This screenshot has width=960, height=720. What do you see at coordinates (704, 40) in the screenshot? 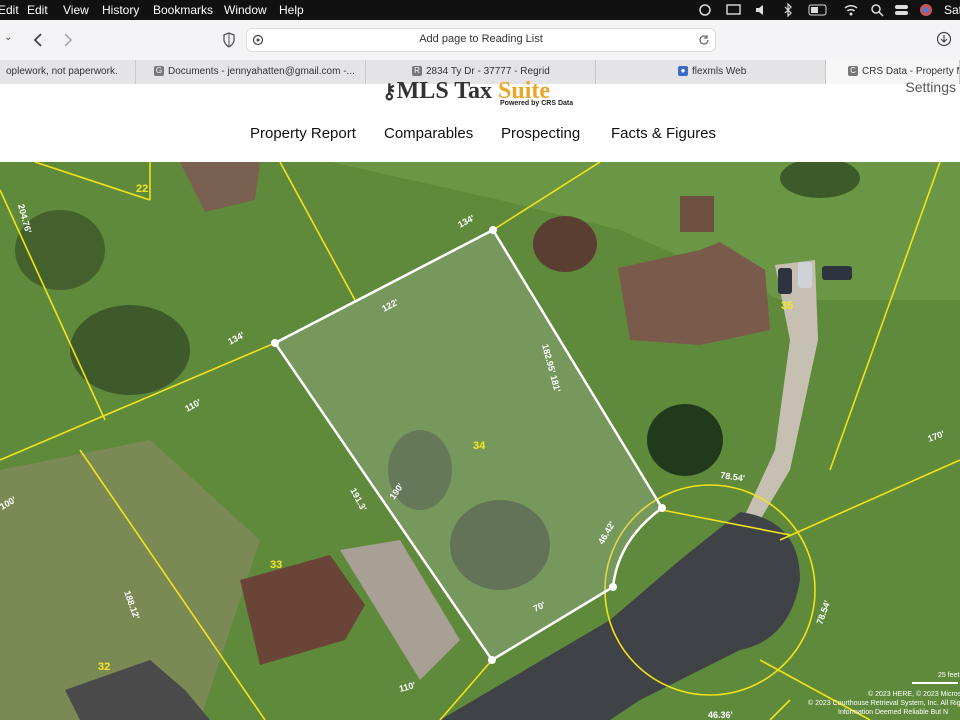
I see `reload-icon` at bounding box center [704, 40].